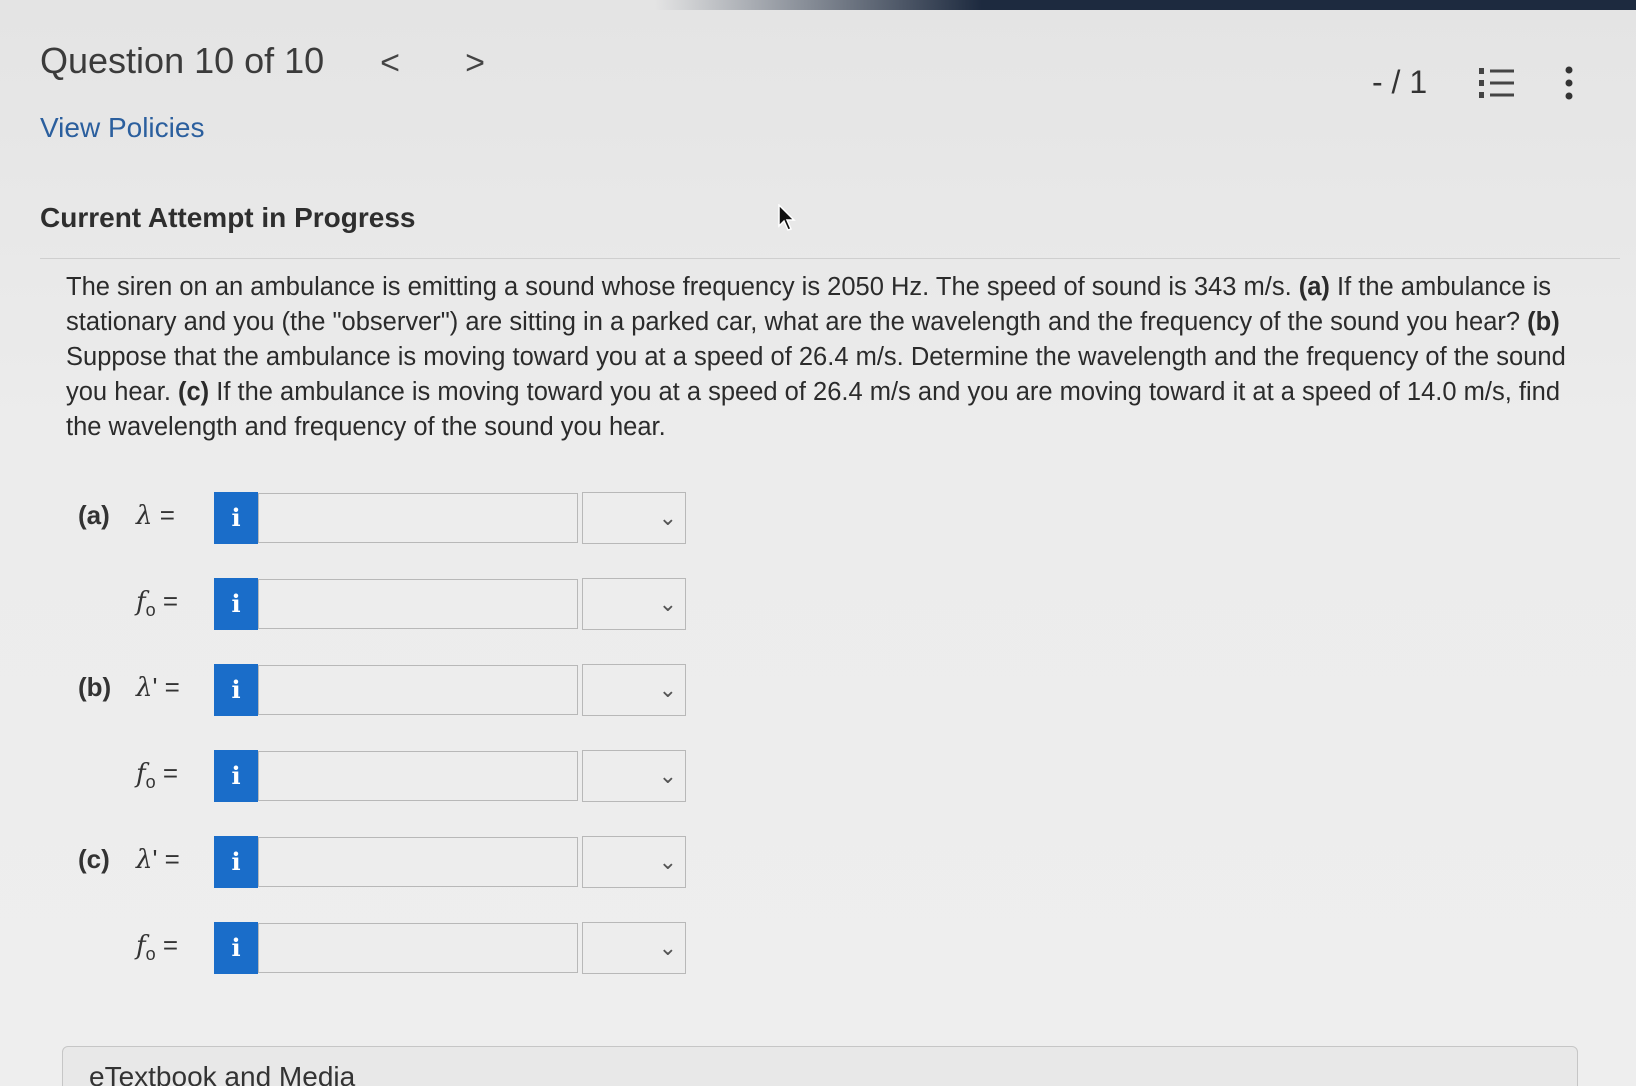 This screenshot has width=1636, height=1086. What do you see at coordinates (94, 515) in the screenshot?
I see `part-label: (a)` at bounding box center [94, 515].